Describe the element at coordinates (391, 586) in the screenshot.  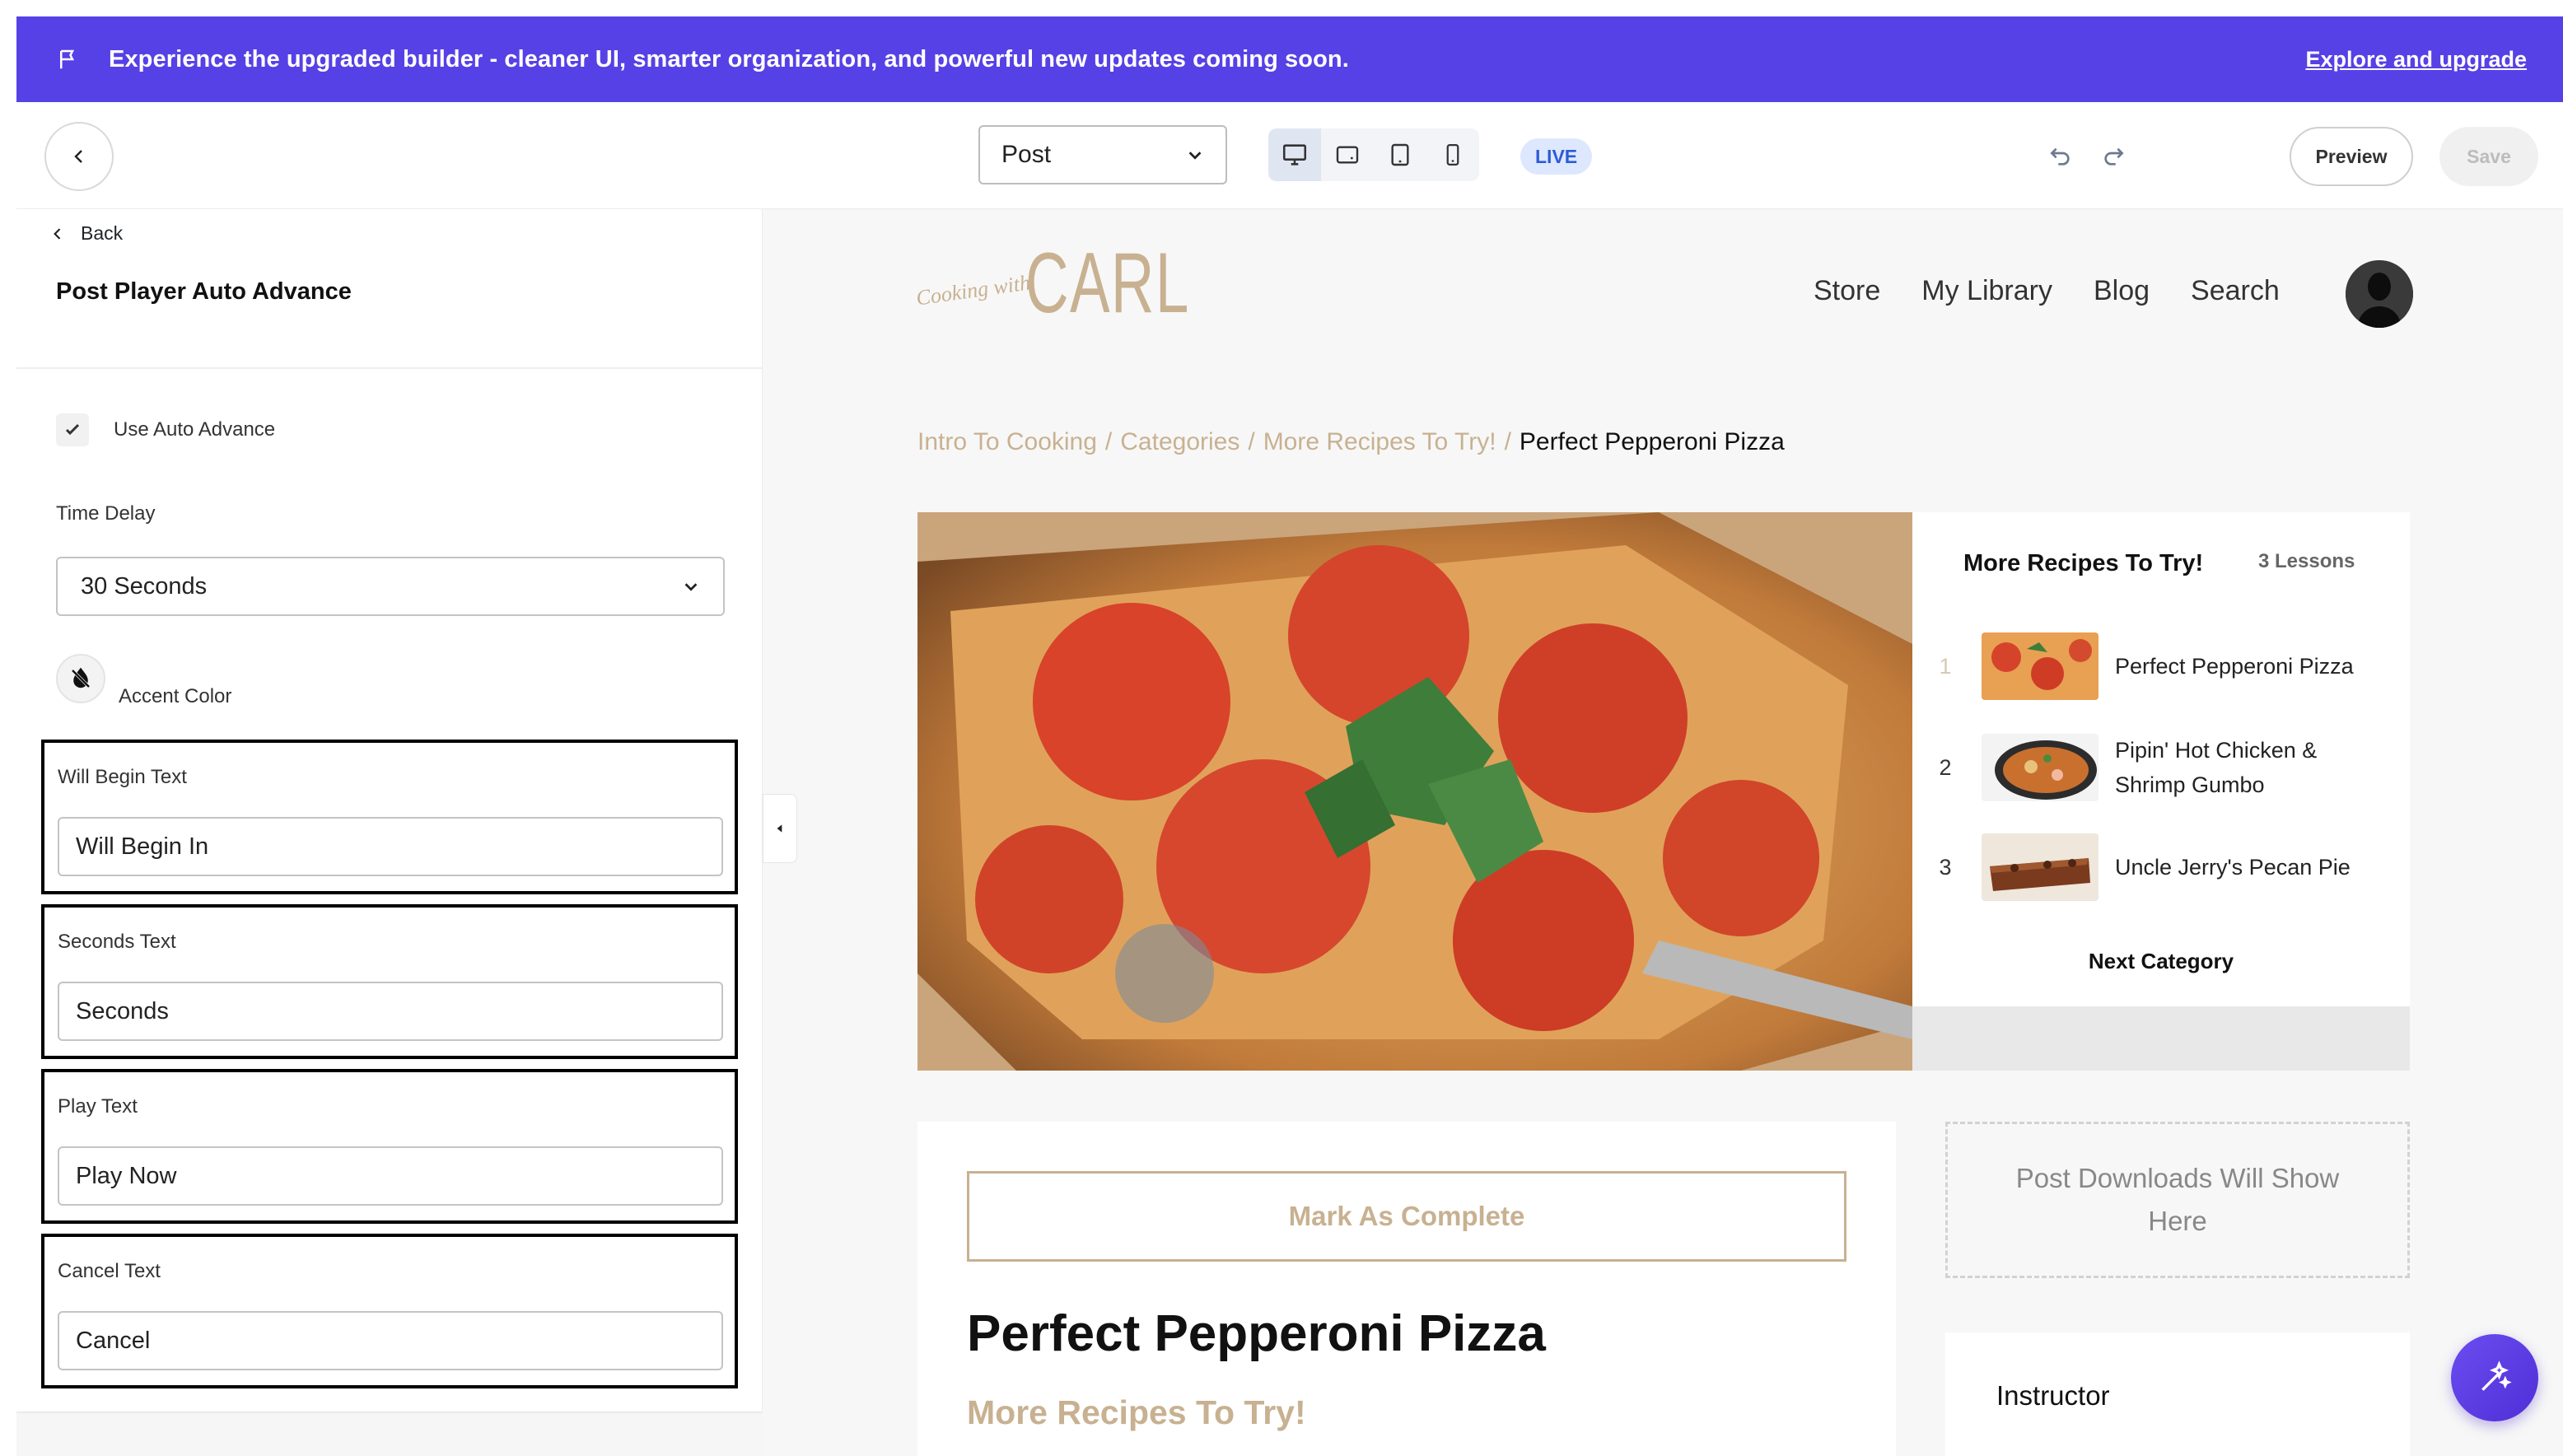
I see `time-delay-select: 30 Seconds` at that location.